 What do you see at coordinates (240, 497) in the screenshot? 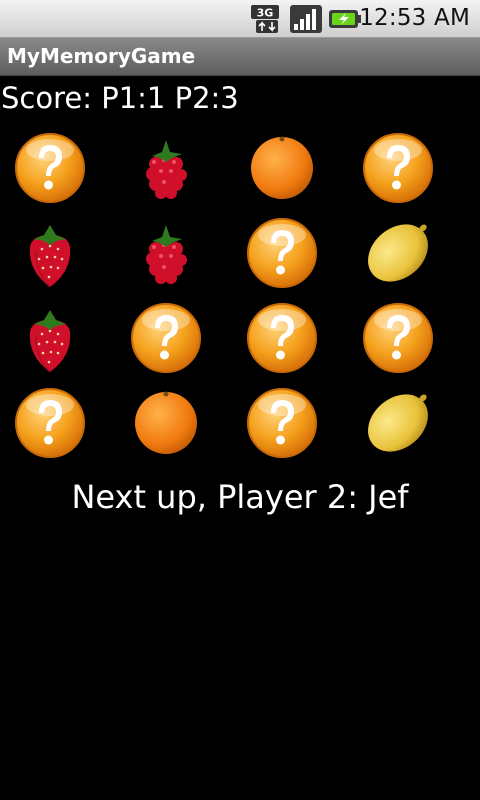
I see `next-player-text: Next up, Player 2: Jef` at bounding box center [240, 497].